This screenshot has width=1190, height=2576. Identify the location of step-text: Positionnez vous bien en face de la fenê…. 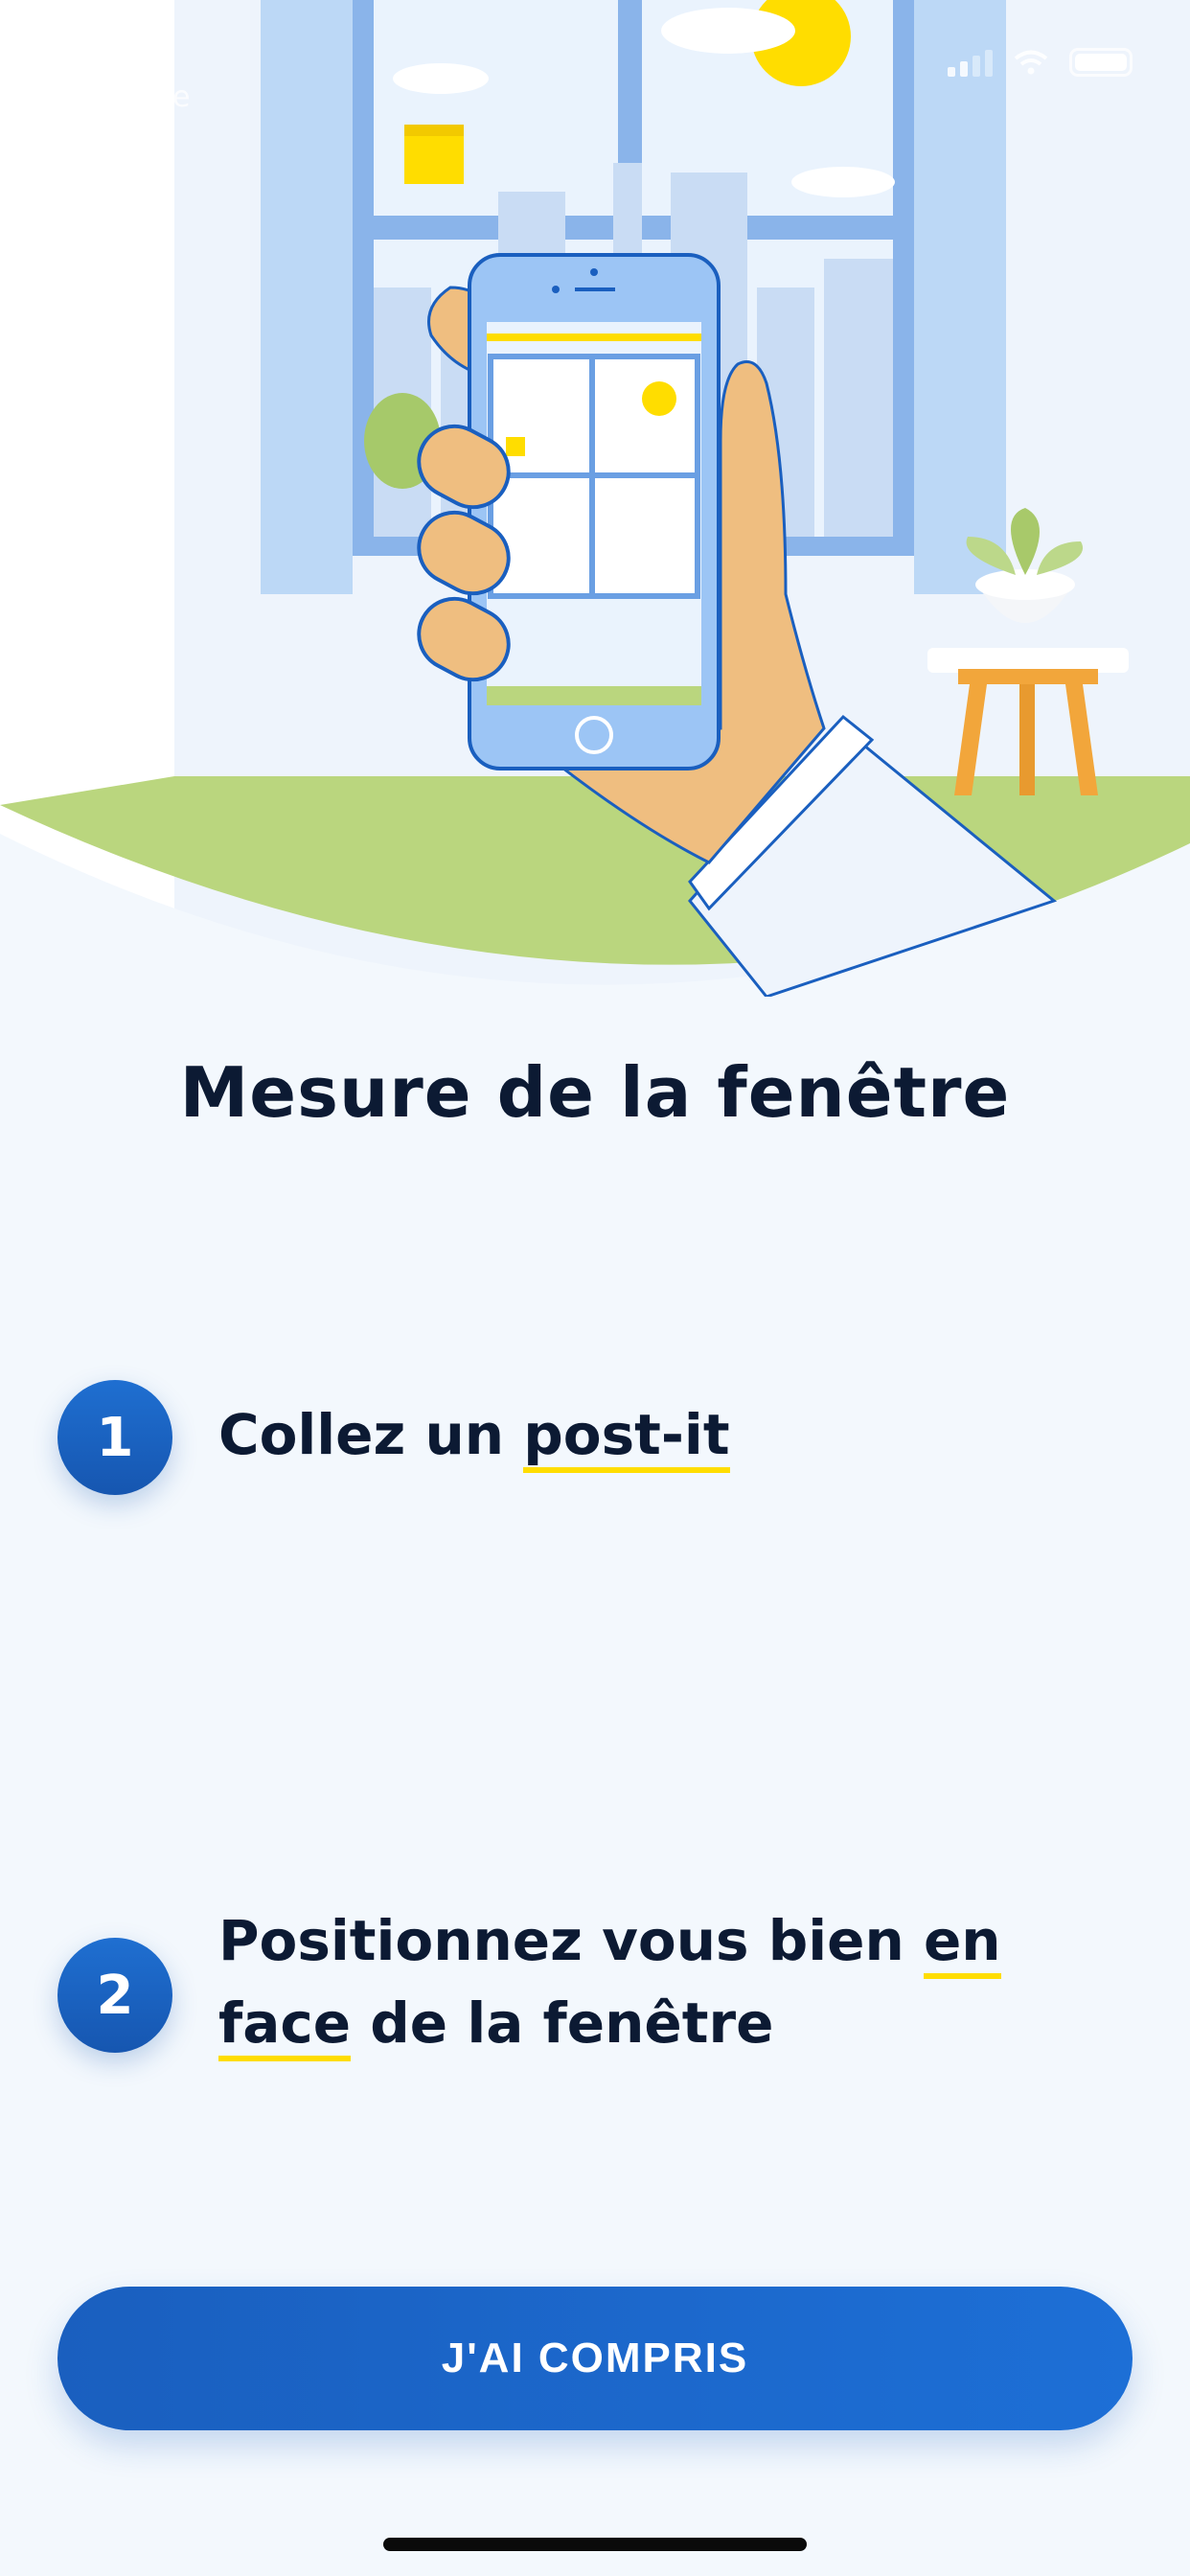
(678, 1981).